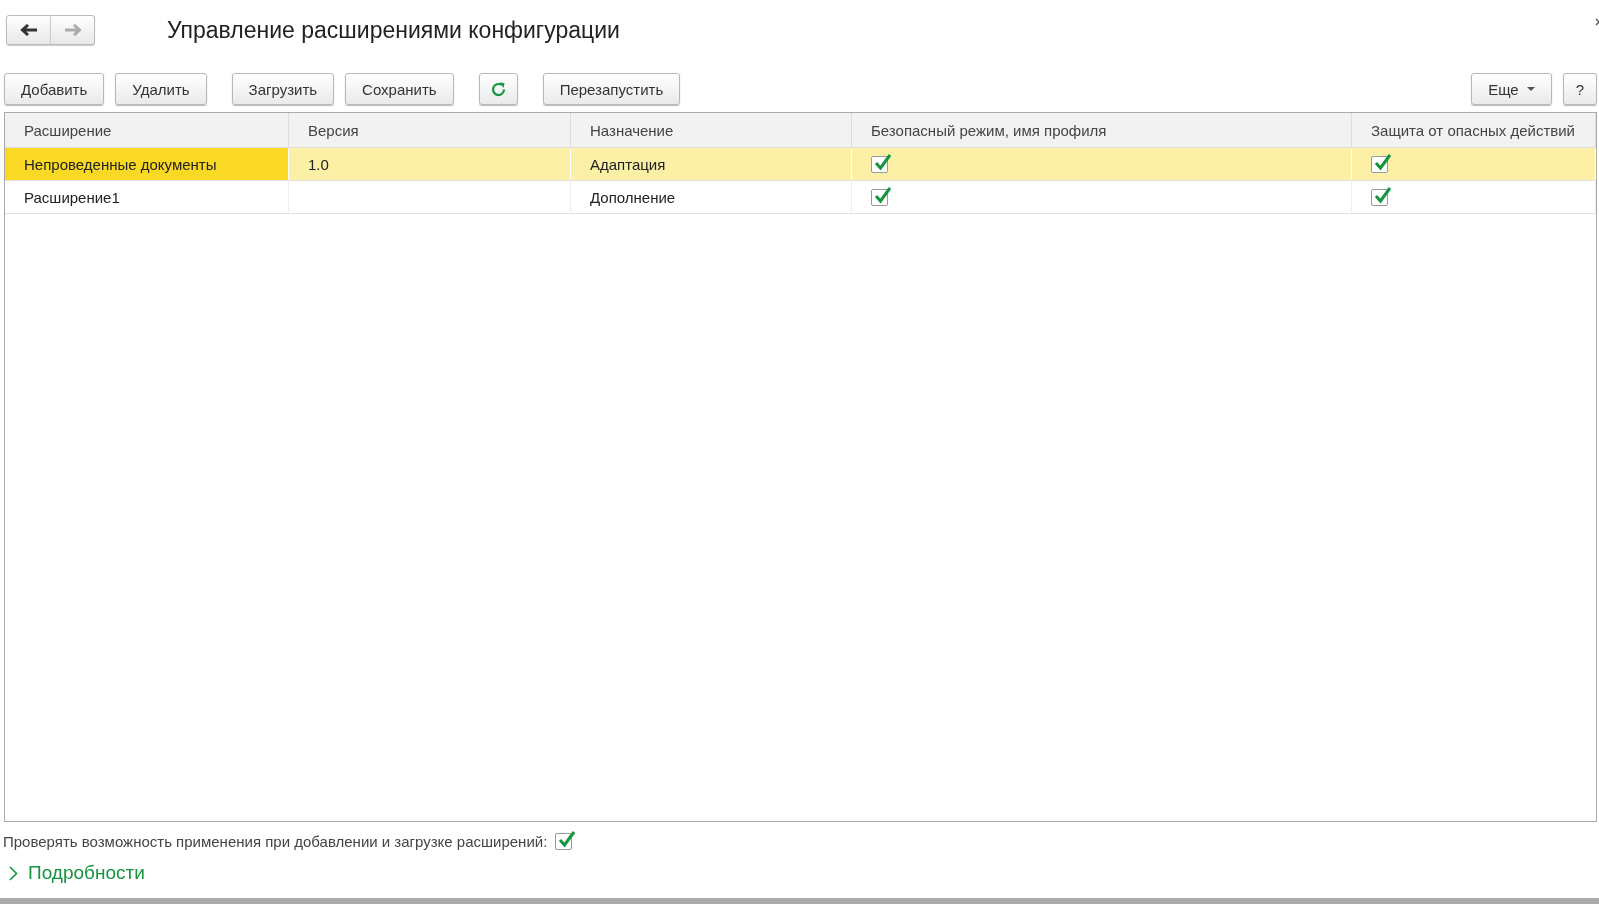 The image size is (1599, 904). I want to click on back-button, so click(28, 30).